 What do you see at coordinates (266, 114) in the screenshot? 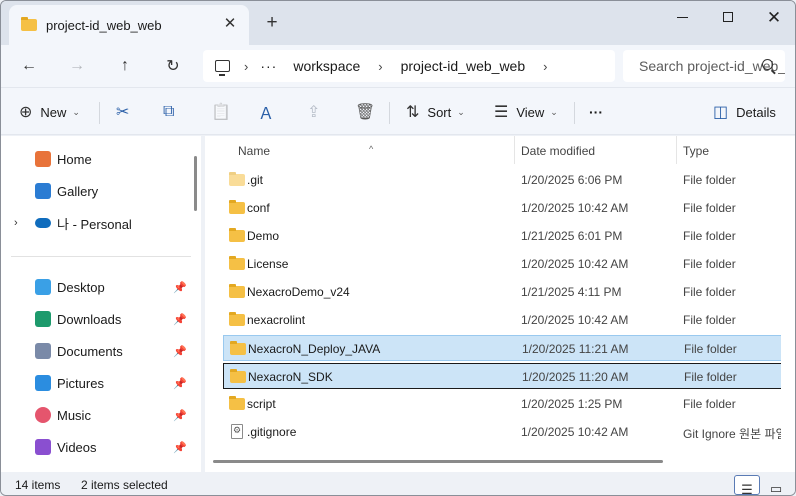
I see `rename-icon: Ａ` at bounding box center [266, 114].